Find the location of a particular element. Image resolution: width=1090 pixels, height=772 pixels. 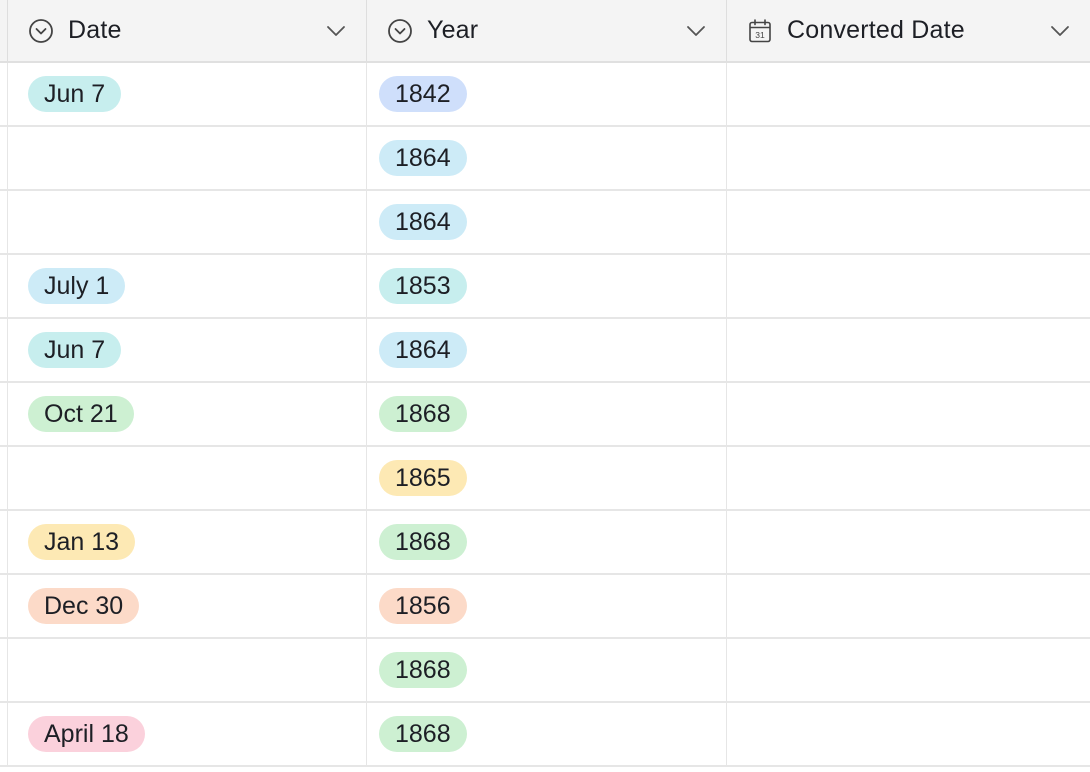

table-row: April 18 1868 is located at coordinates (545, 735).